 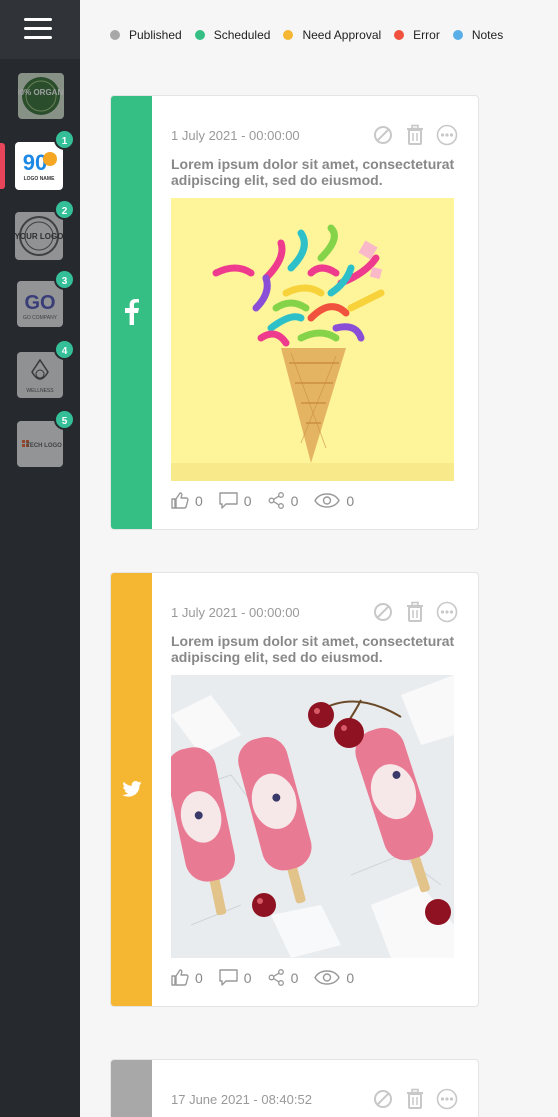 I want to click on post-card: 17 June 2021 - 08:40:52, so click(x=294, y=1088).